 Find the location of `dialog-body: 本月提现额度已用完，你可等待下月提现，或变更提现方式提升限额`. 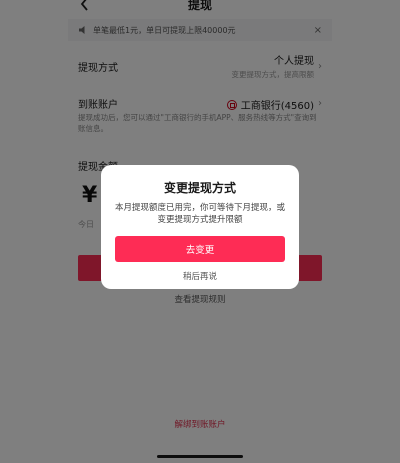

dialog-body: 本月提现额度已用完，你可等待下月提现，或变更提现方式提升限额 is located at coordinates (199, 214).